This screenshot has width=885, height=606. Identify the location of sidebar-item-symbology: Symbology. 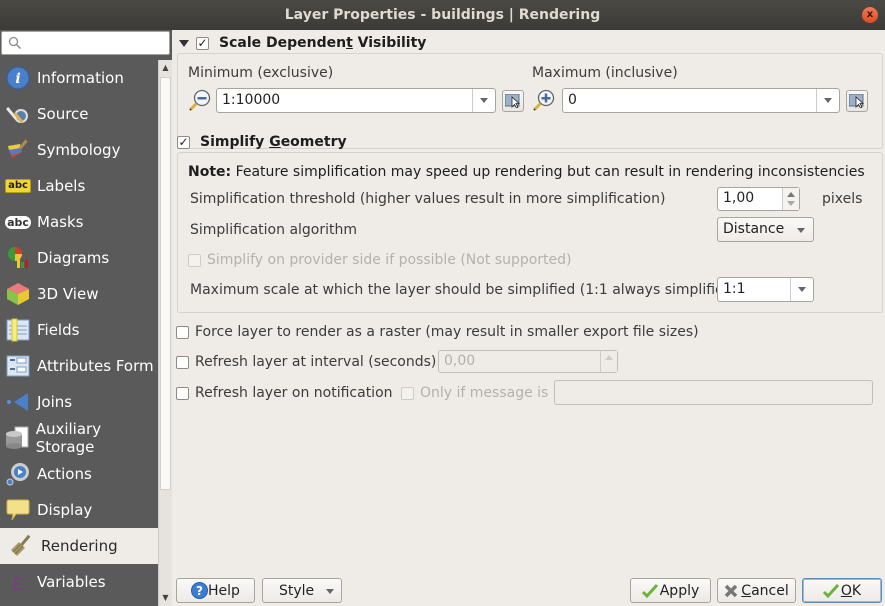
(79, 150).